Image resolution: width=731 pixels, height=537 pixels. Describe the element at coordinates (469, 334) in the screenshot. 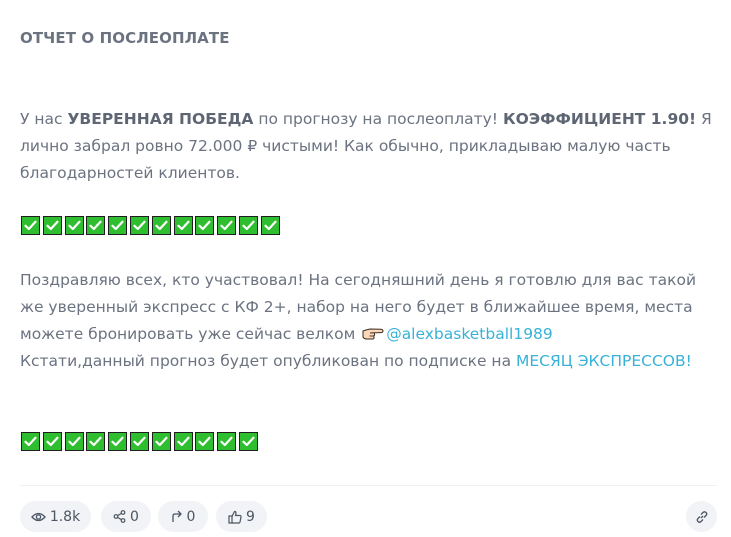

I see `mention-link: @alexbasketball1989` at that location.